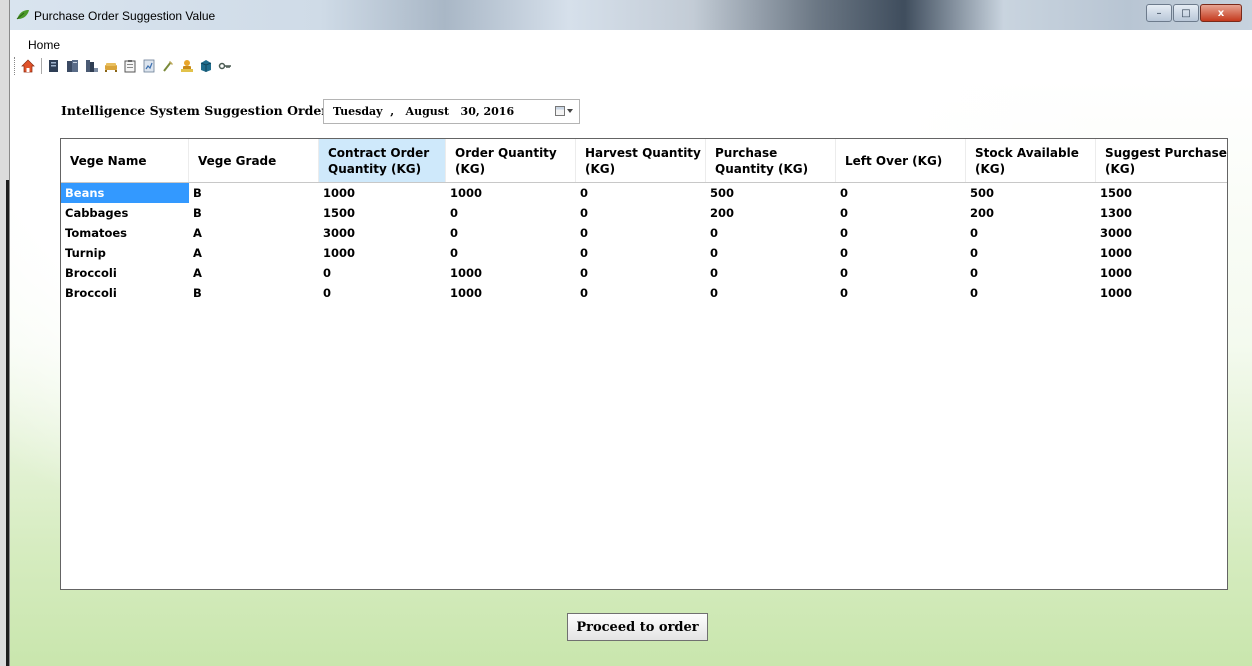 The height and width of the screenshot is (666, 1252). Describe the element at coordinates (637, 627) in the screenshot. I see `proceed-to-order-button: Proceed to order` at that location.